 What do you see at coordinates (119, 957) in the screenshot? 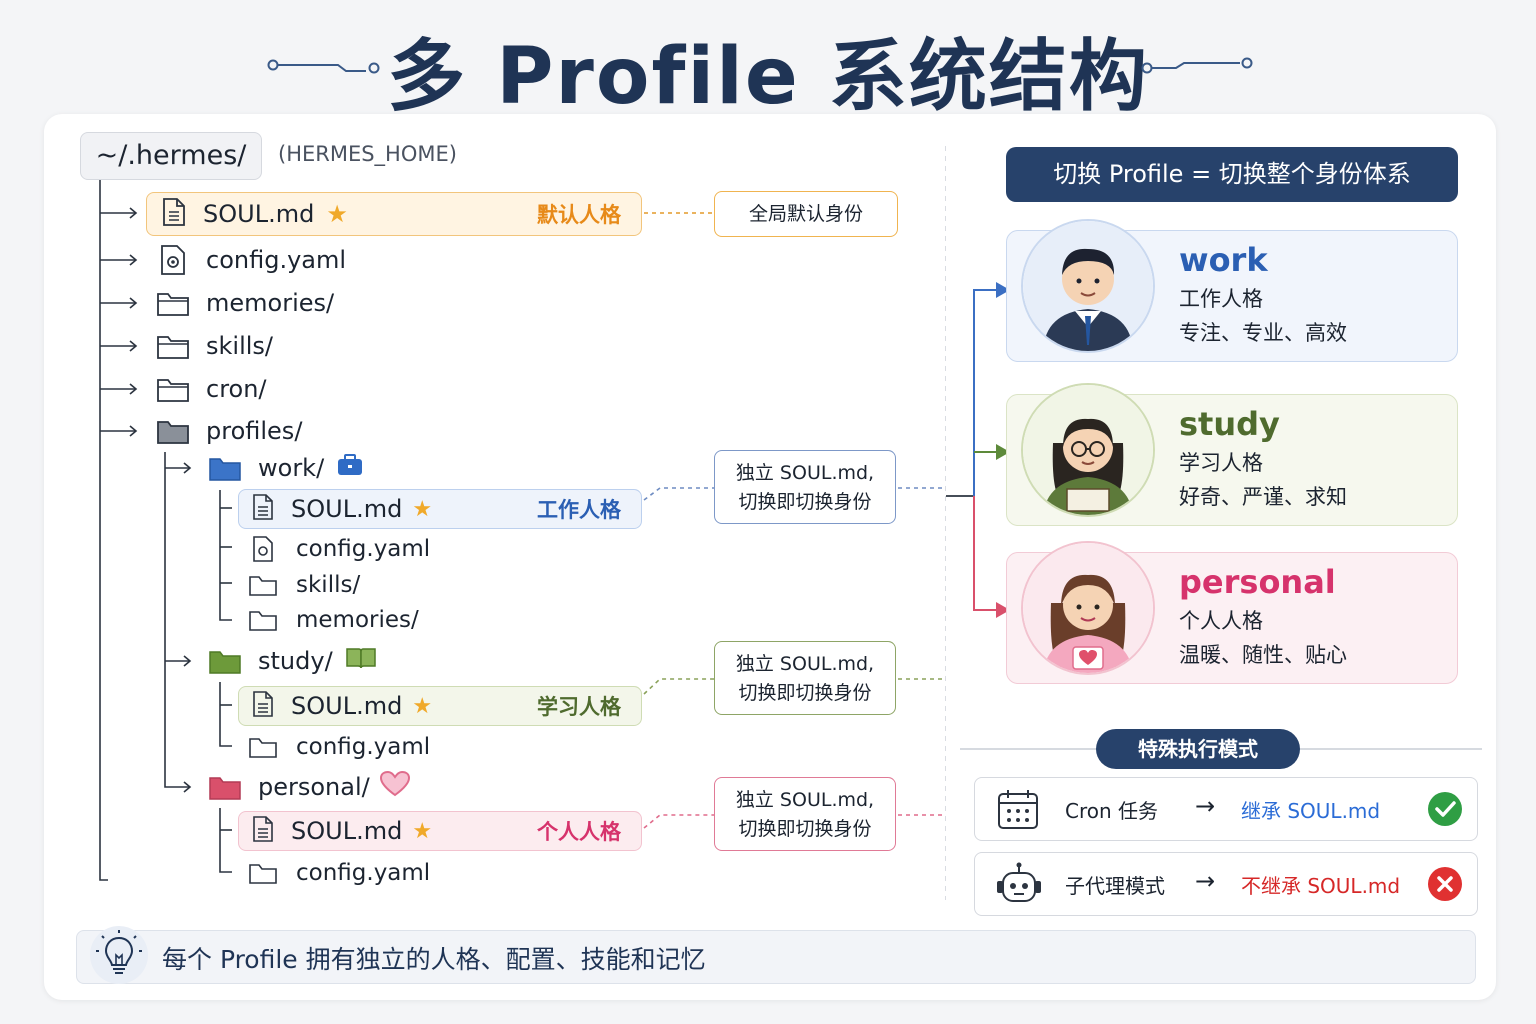
I see `lightbulb-icon` at bounding box center [119, 957].